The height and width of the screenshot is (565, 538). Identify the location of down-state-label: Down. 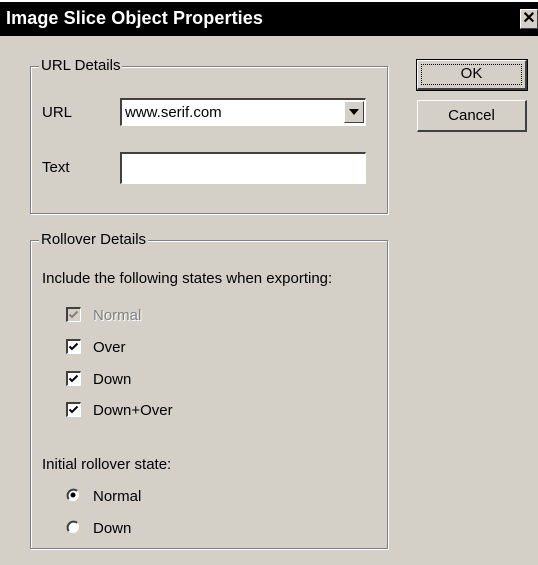
(112, 380).